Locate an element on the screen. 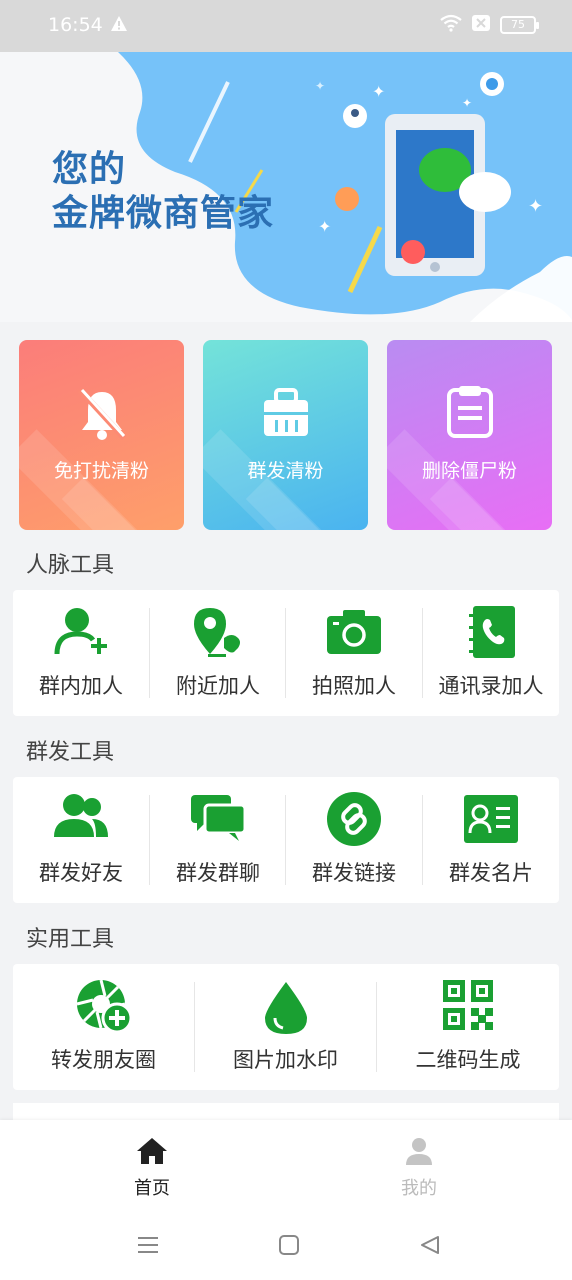 Image resolution: width=572 pixels, height=1280 pixels. utility-tools-panel: 转发朋友圈 图片加水印 二维码生成 is located at coordinates (286, 1027).